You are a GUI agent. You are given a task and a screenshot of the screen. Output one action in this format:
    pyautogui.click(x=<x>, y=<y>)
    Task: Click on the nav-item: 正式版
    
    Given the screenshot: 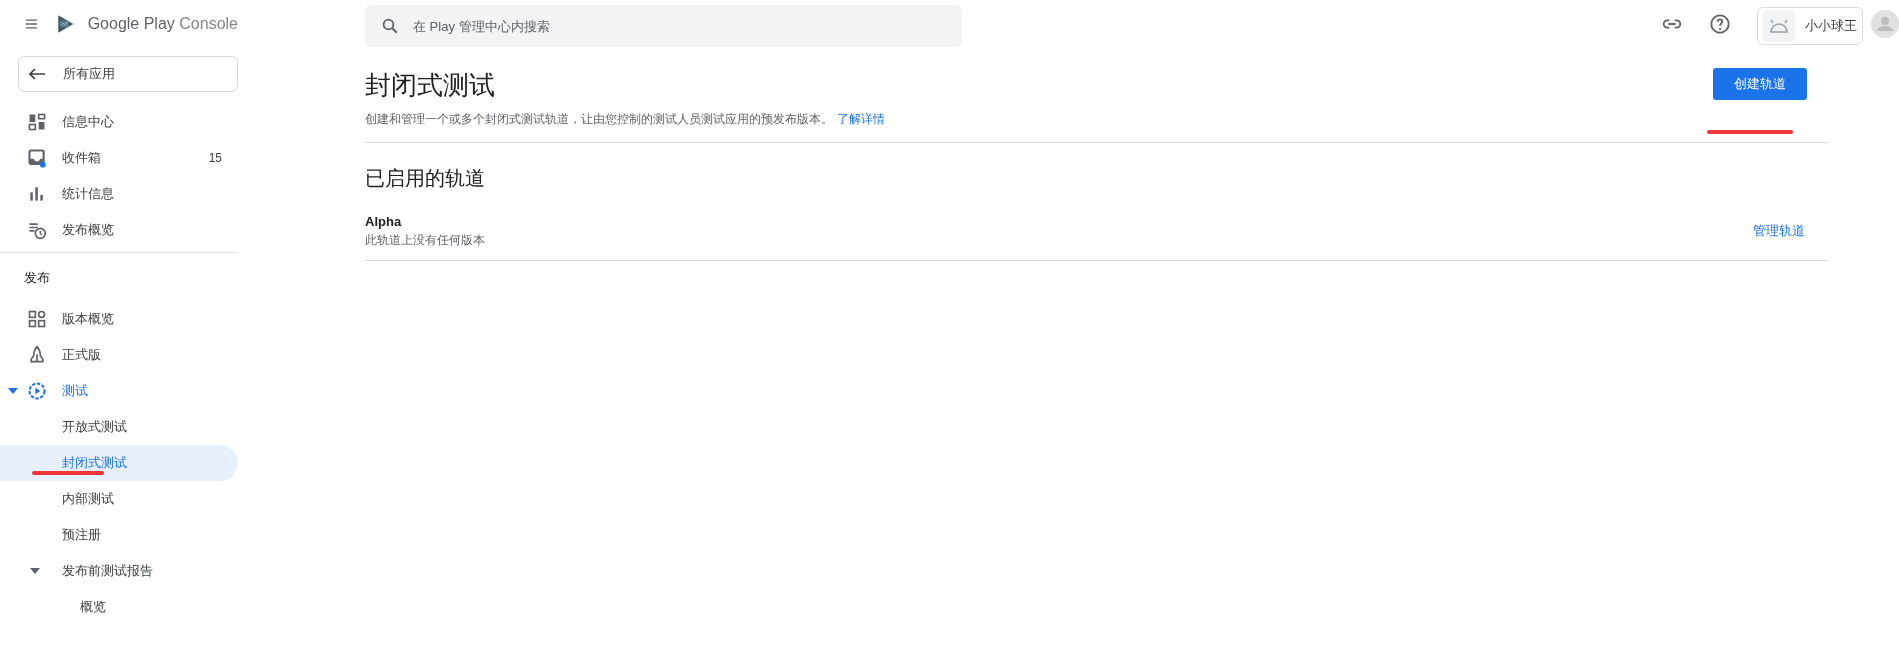 What is the action you would take?
    pyautogui.click(x=119, y=355)
    